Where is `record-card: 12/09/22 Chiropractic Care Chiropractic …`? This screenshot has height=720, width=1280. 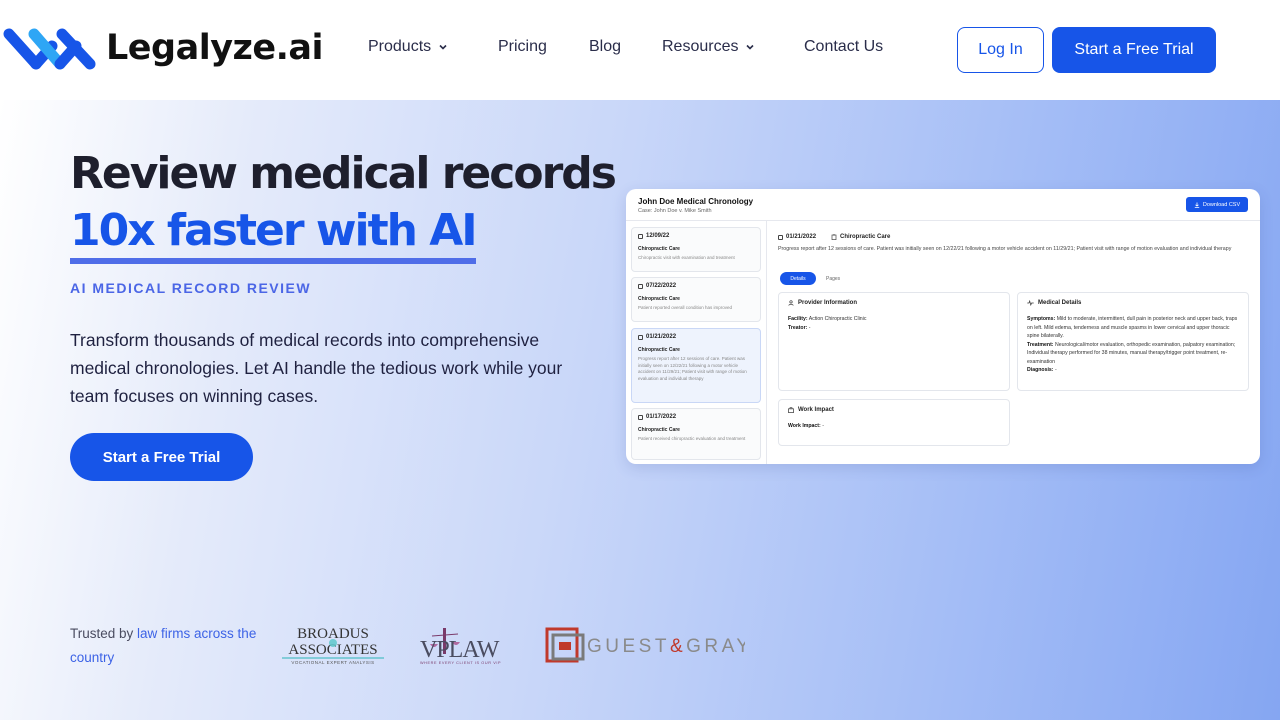
record-card: 12/09/22 Chiropractic Care Chiropractic … is located at coordinates (696, 249).